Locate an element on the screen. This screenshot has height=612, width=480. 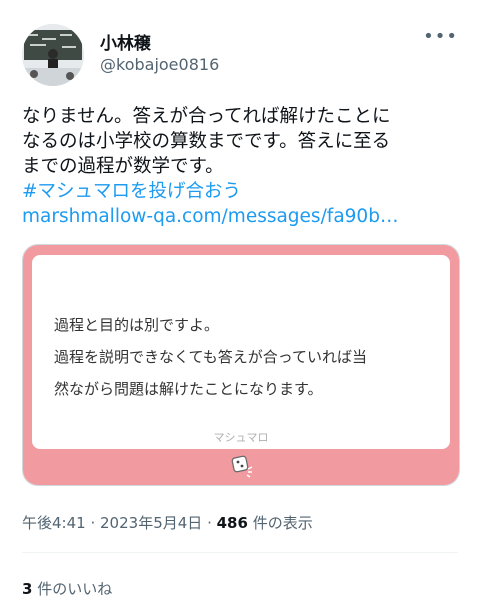
tweet-text-line: なりません。答えが合ってれば解けたことに is located at coordinates (206, 116).